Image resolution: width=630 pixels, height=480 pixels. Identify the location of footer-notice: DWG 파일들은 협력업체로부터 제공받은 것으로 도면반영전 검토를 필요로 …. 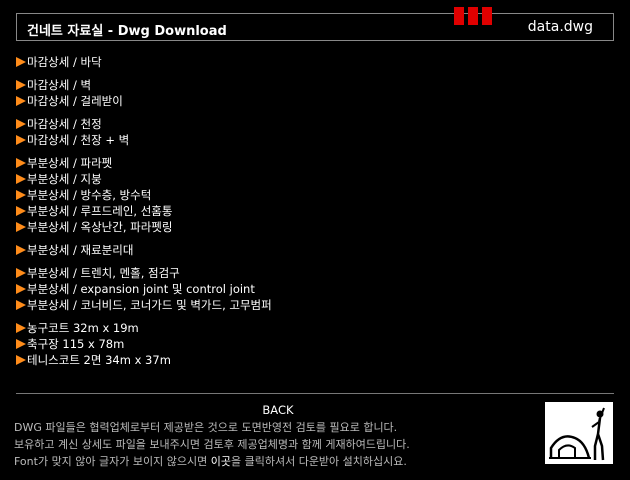
(274, 444).